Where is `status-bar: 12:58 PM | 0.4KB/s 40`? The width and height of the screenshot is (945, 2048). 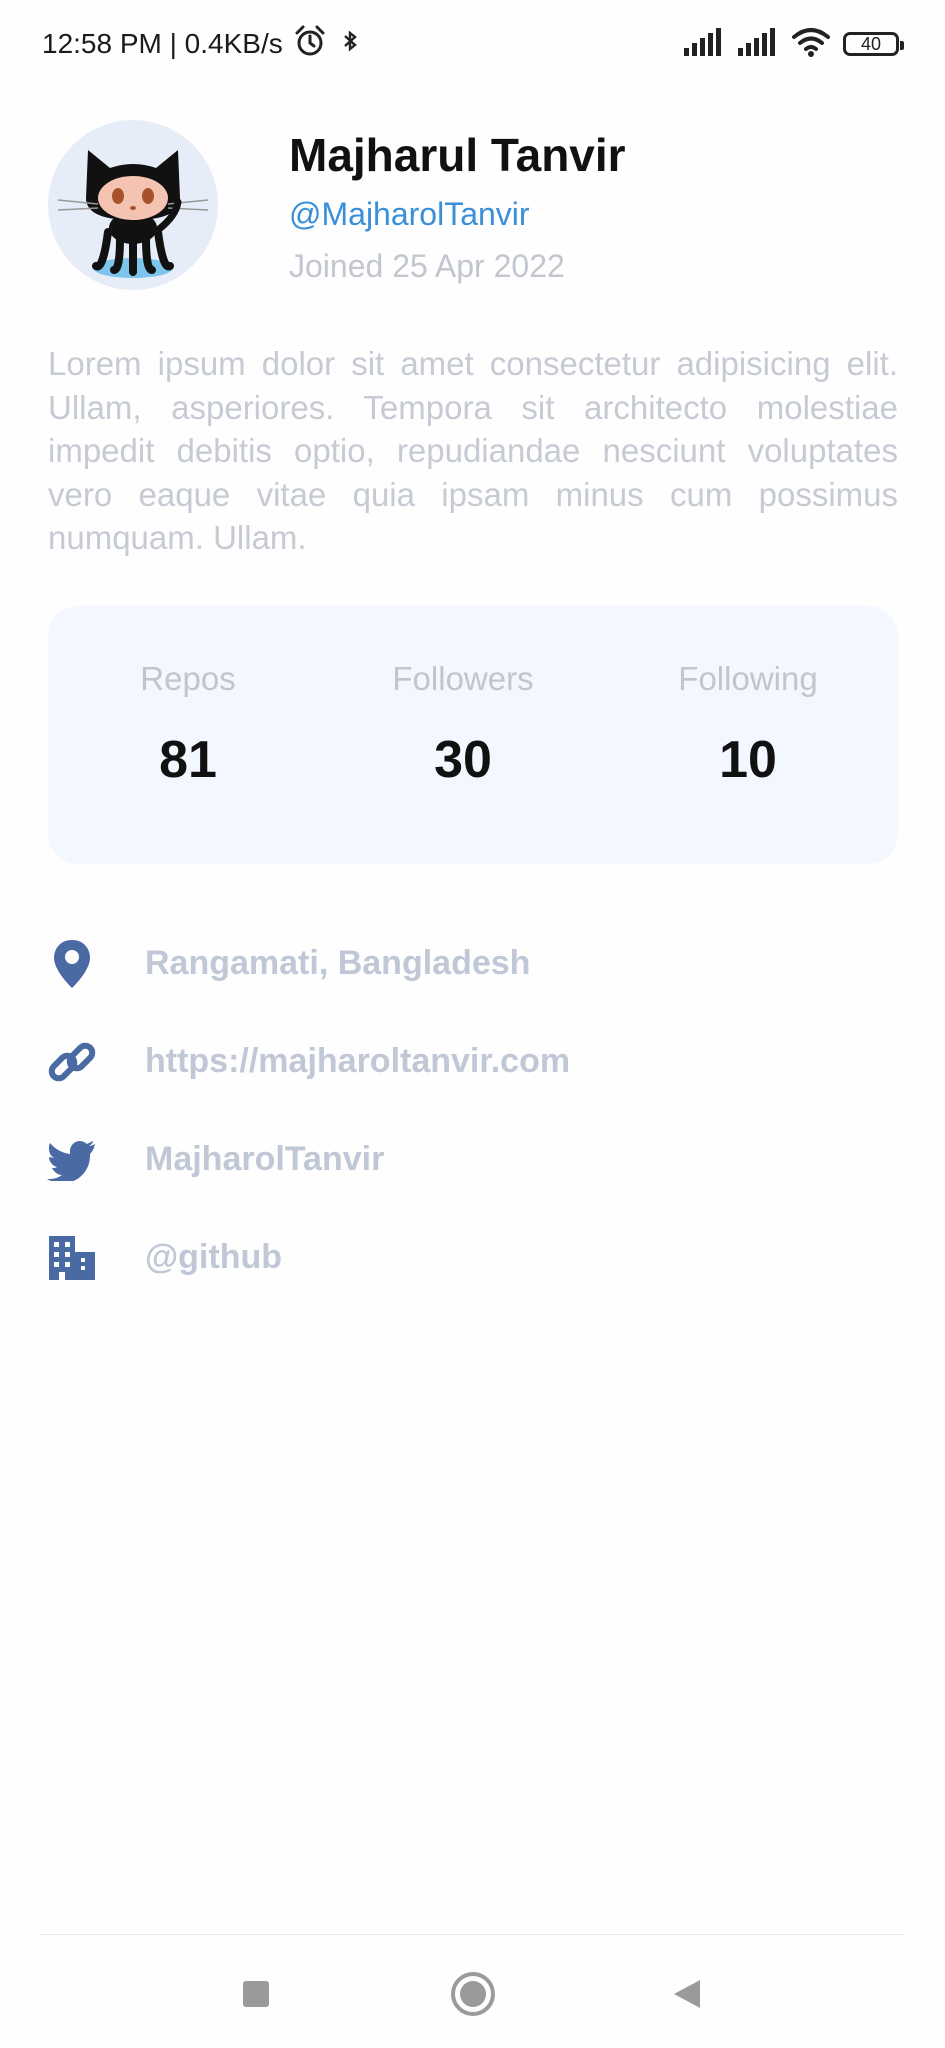
status-bar: 12:58 PM | 0.4KB/s 40 is located at coordinates (472, 44).